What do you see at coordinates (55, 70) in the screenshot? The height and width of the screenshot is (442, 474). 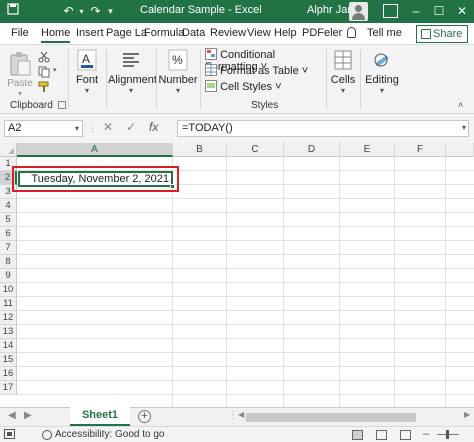 I see `copy-dropdown-icon: ▾` at bounding box center [55, 70].